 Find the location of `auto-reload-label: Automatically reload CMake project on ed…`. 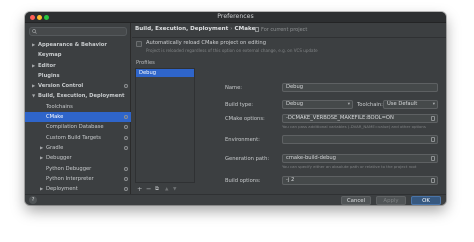

auto-reload-label: Automatically reload CMake project on ed… is located at coordinates (206, 43).